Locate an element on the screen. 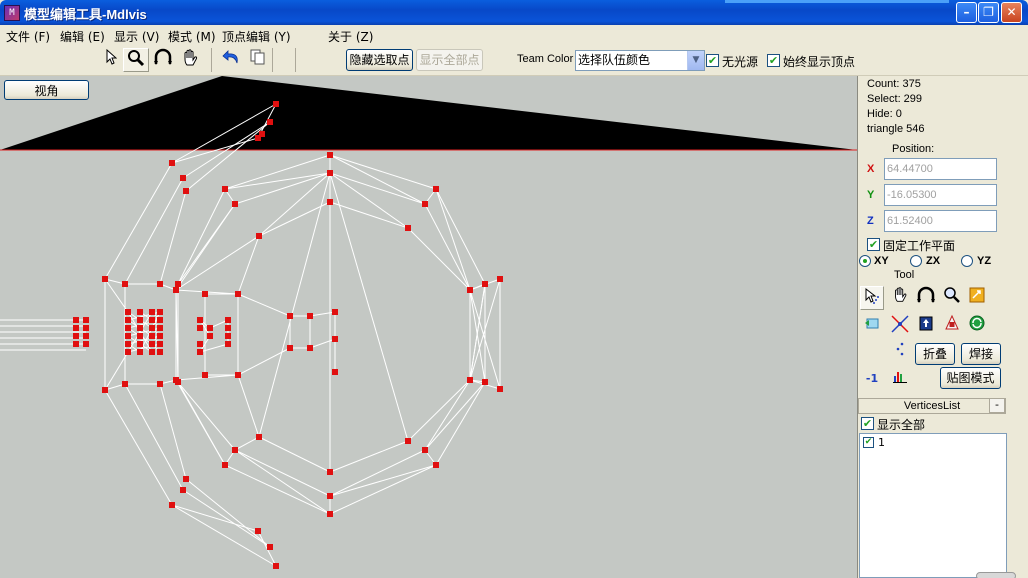 This screenshot has width=1028, height=578. move-up-tool-icon is located at coordinates (926, 326).